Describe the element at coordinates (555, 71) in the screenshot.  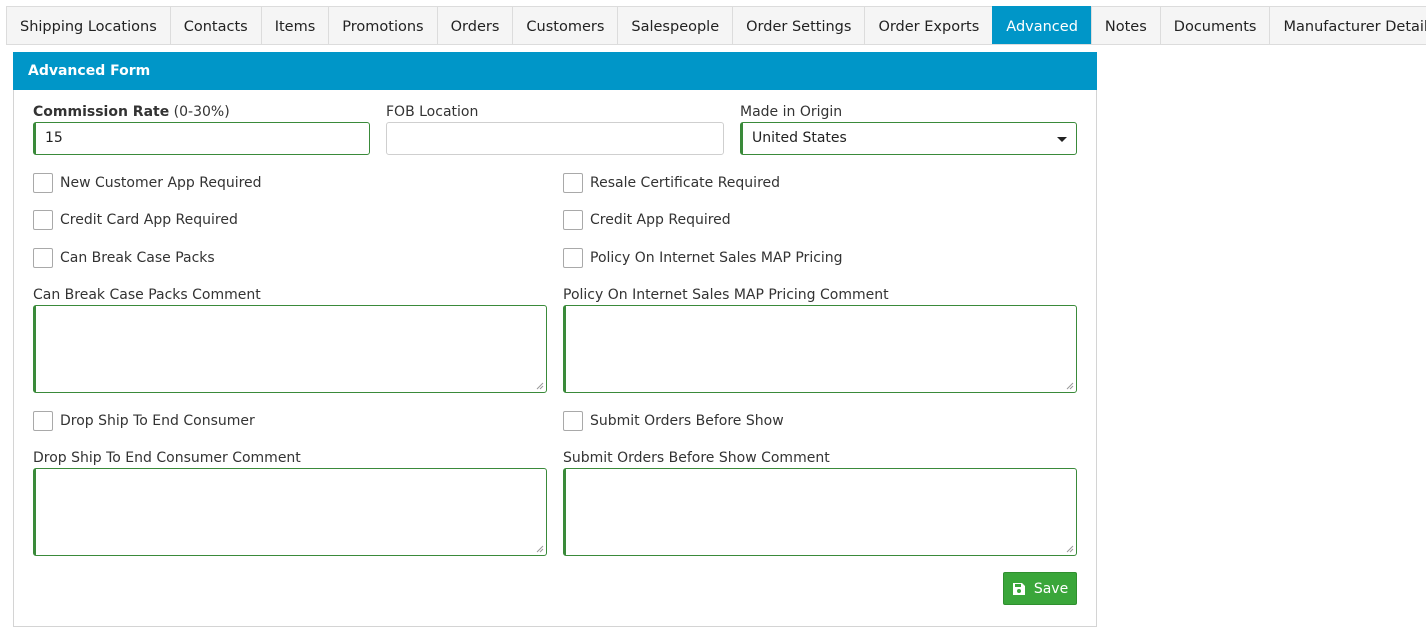
I see `panel-title: Advanced Form` at that location.